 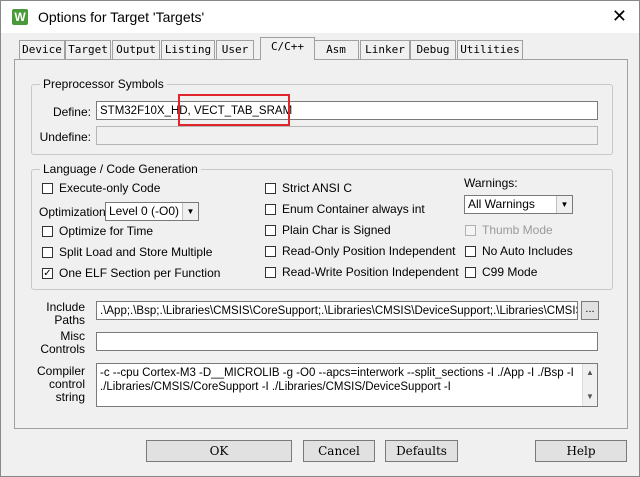 What do you see at coordinates (219, 451) in the screenshot?
I see `ok-button: OK` at bounding box center [219, 451].